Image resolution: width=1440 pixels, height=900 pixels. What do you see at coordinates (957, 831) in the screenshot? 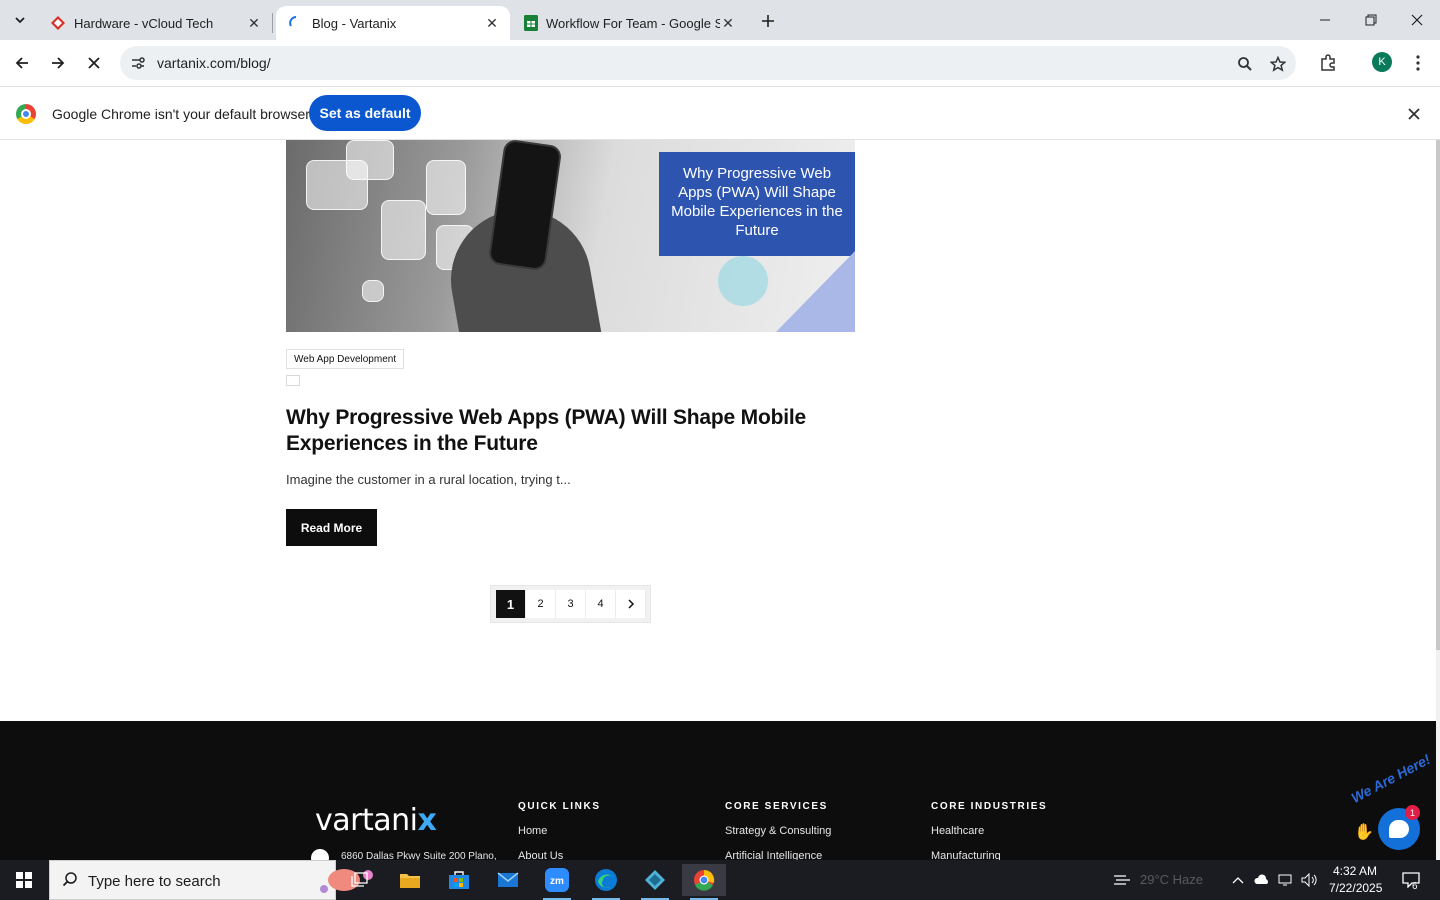
I see `footer-link-healthcare: Healthcare` at bounding box center [957, 831].